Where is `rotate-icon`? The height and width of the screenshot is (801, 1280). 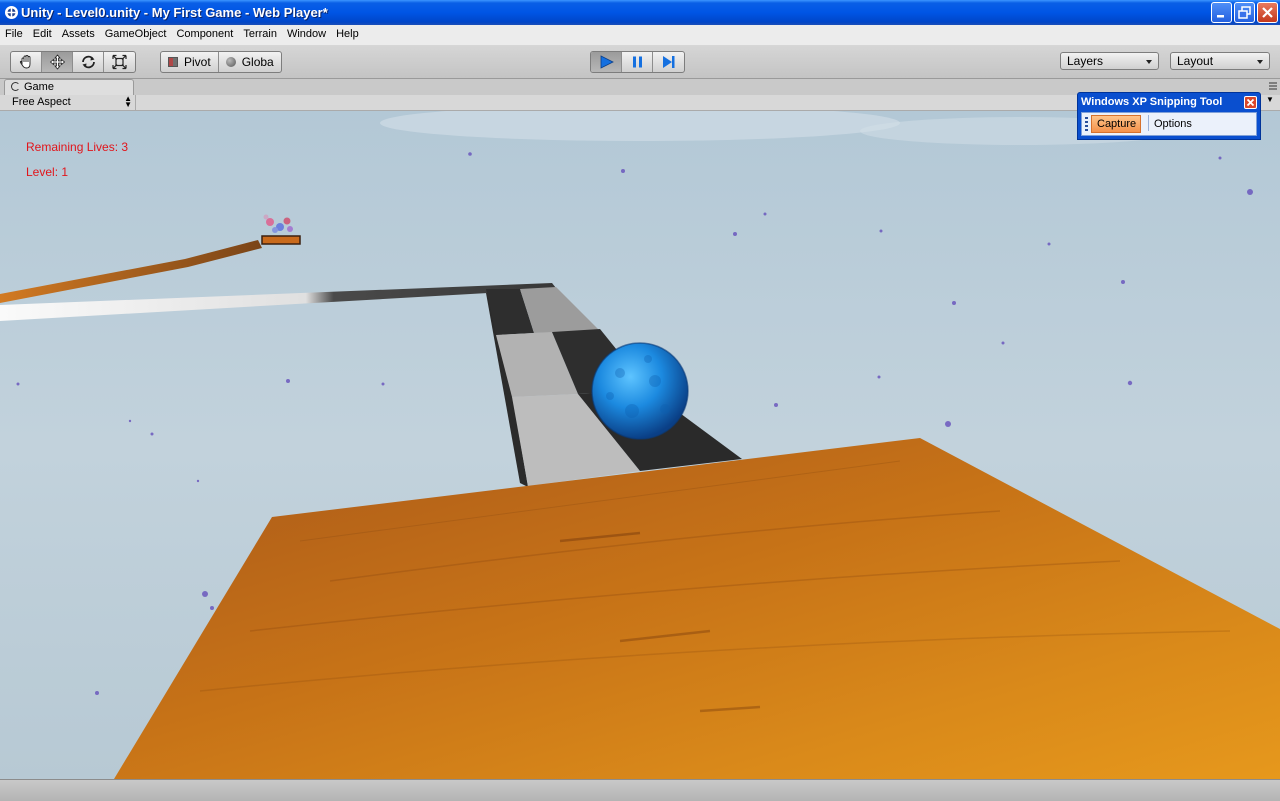 rotate-icon is located at coordinates (88, 62).